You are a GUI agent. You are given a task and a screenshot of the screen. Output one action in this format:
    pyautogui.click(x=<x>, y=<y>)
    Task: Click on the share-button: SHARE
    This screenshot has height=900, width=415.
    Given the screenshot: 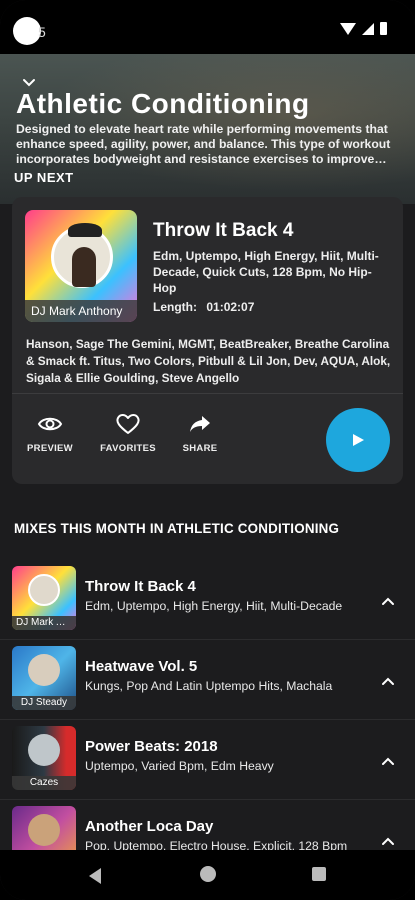 What is the action you would take?
    pyautogui.click(x=200, y=433)
    